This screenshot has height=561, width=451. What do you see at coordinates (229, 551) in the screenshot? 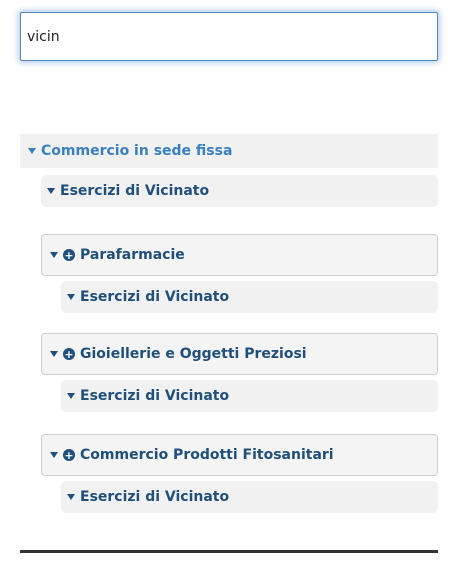
I see `divider` at bounding box center [229, 551].